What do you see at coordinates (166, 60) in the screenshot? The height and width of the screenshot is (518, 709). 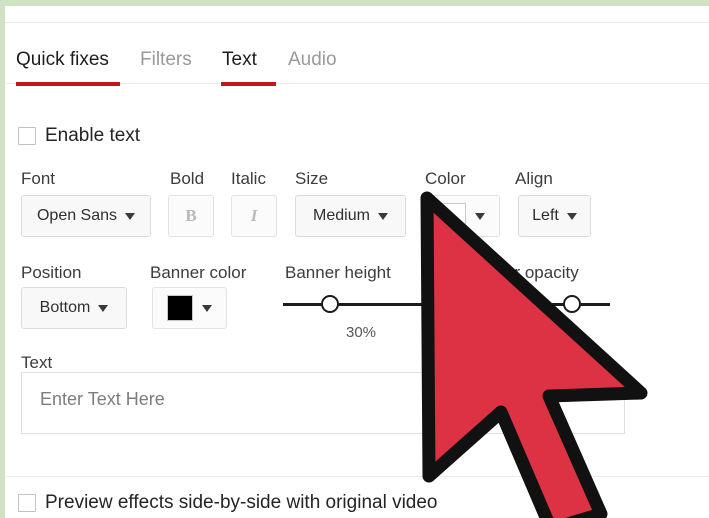 I see `tab-filters: Filters` at bounding box center [166, 60].